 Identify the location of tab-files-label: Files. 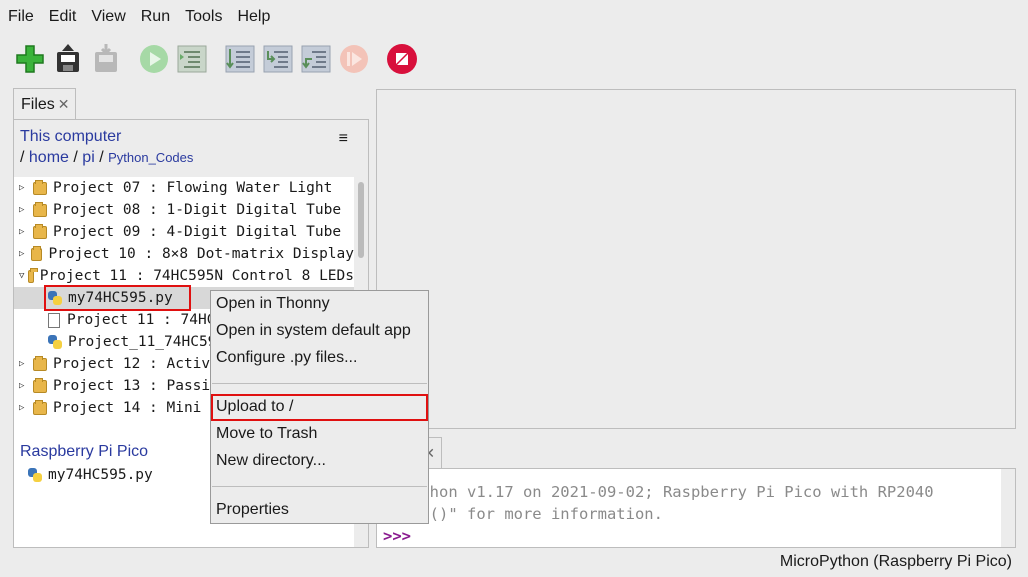
(38, 104).